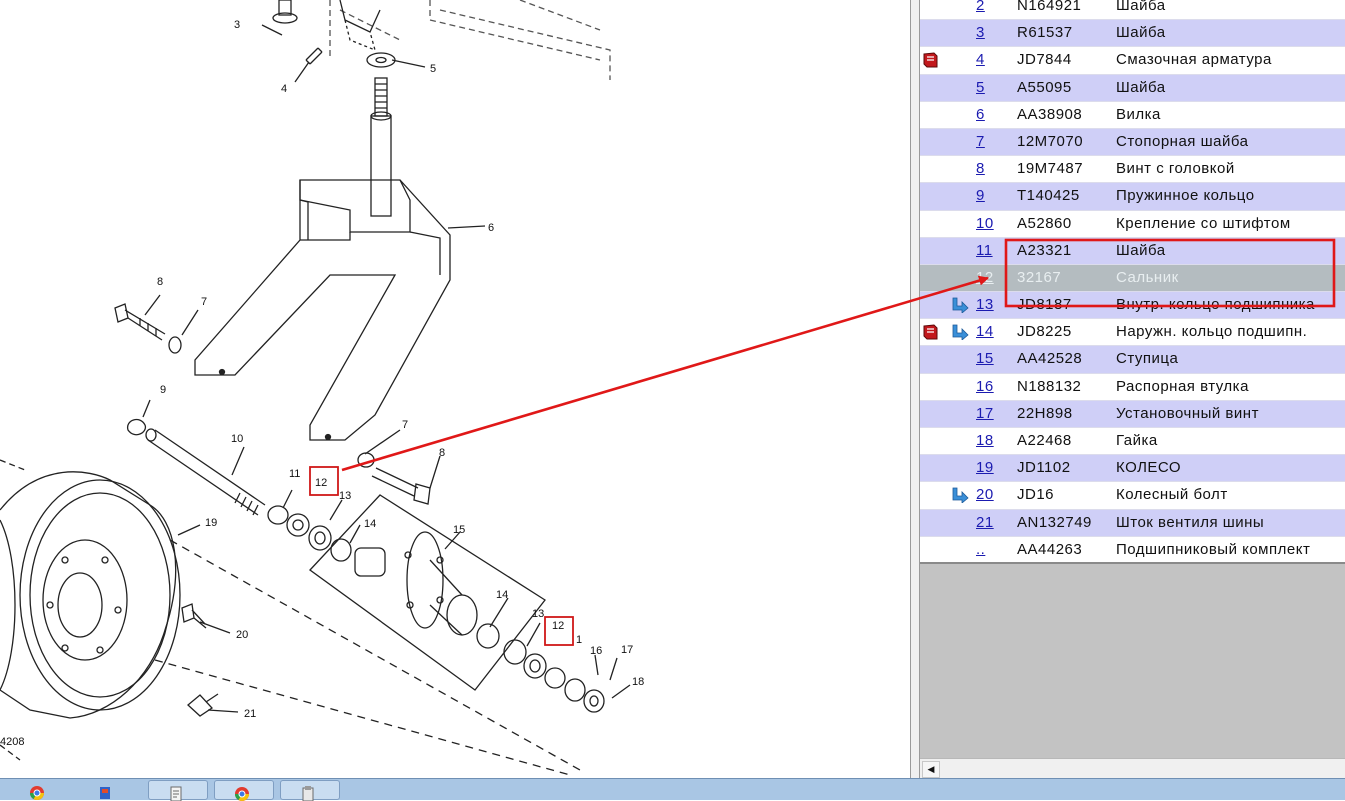 The width and height of the screenshot is (1345, 801). What do you see at coordinates (1132, 768) in the screenshot?
I see `horizontal-scrollbar: ◀` at bounding box center [1132, 768].